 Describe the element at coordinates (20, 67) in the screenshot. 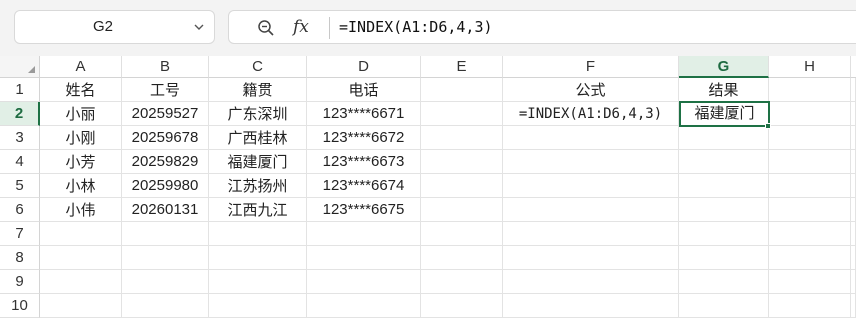

I see `select-all-corner` at that location.